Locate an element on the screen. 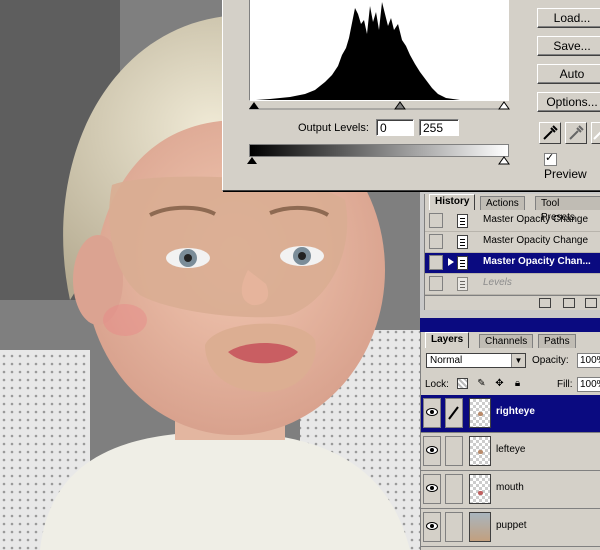 Image resolution: width=600 pixels, height=550 pixels. layers-tabs: Layers Channels Paths is located at coordinates (510, 340).